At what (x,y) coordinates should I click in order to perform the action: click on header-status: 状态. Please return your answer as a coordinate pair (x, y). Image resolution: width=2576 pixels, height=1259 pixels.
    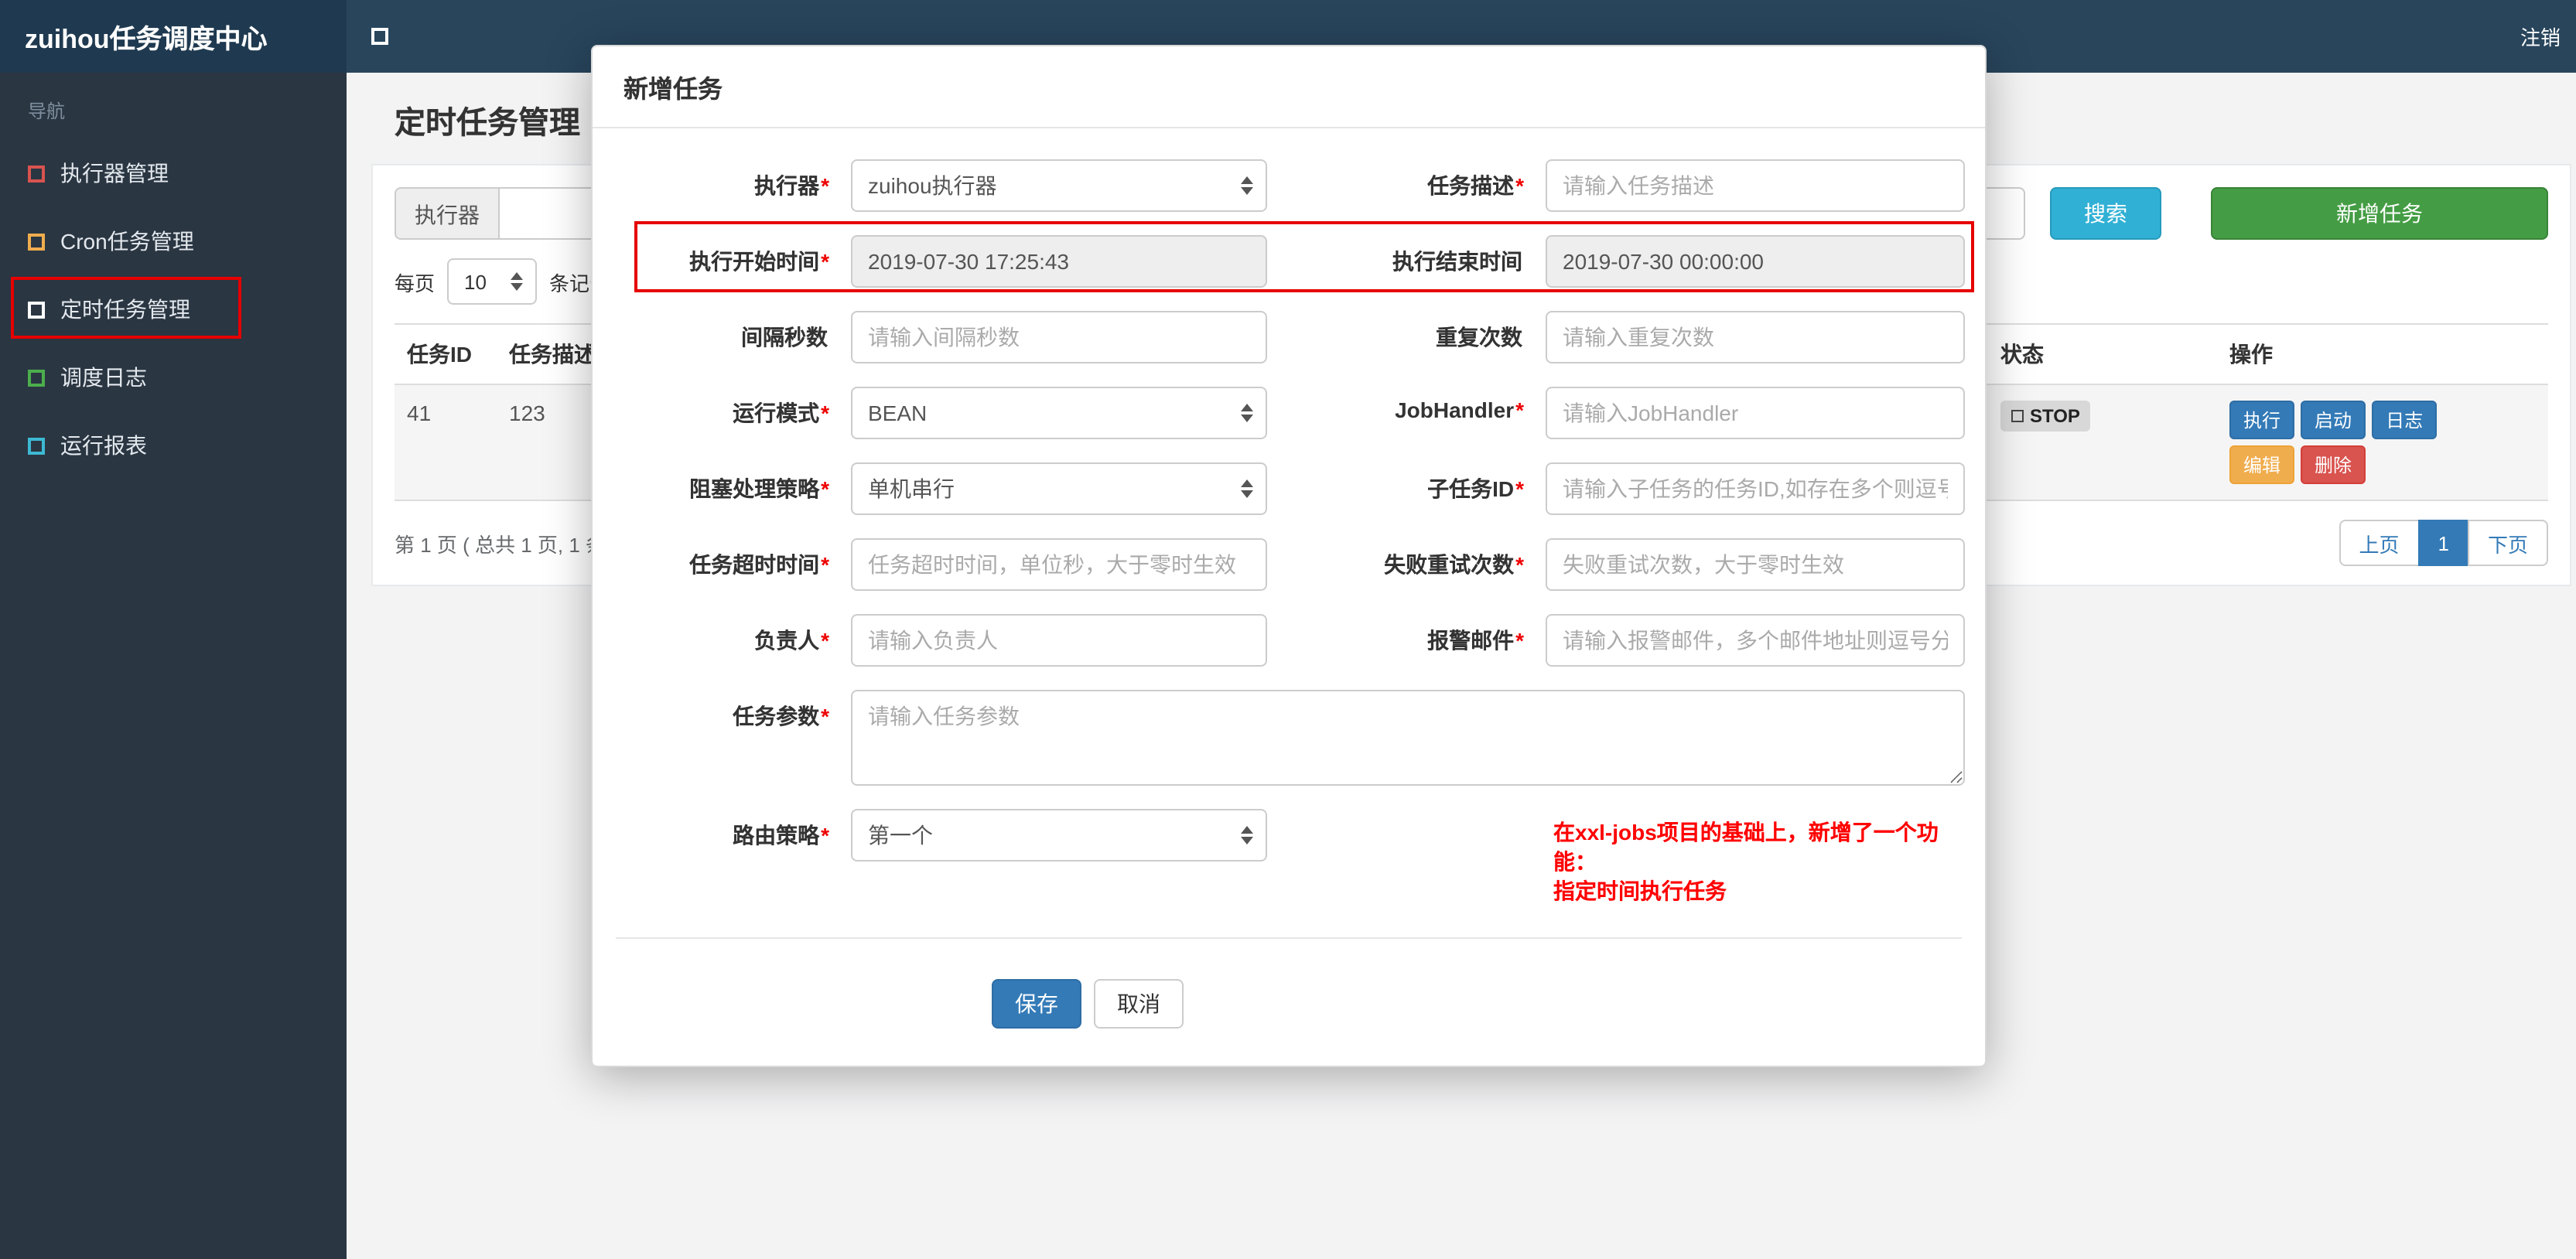
    Looking at the image, I should click on (2102, 354).